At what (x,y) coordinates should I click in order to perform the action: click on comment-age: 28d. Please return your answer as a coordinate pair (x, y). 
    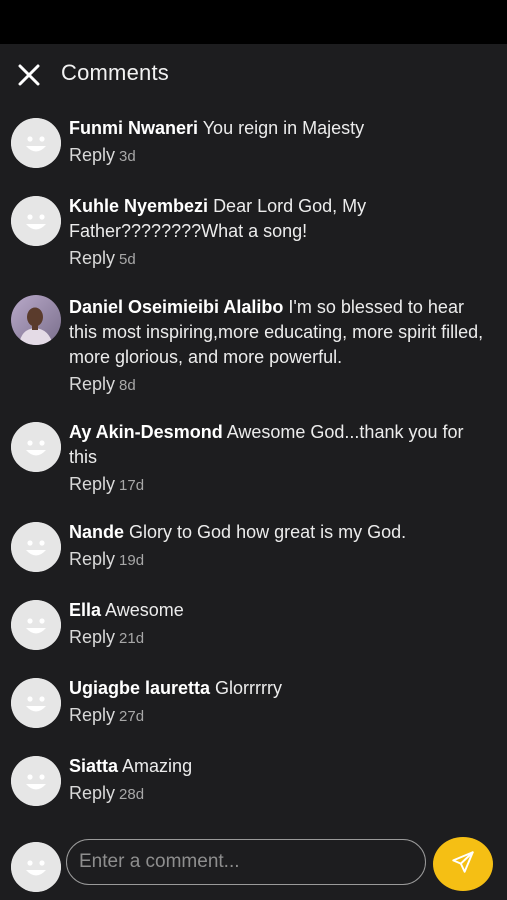
    Looking at the image, I should click on (132, 794).